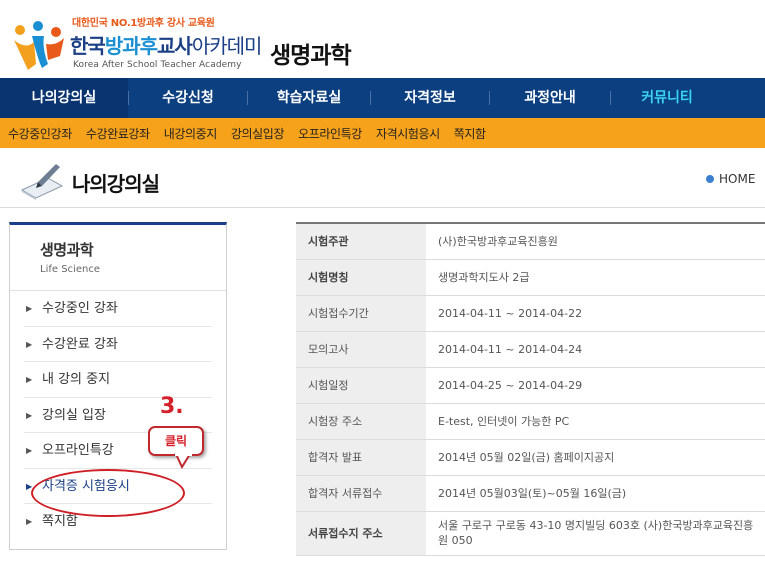  Describe the element at coordinates (408, 133) in the screenshot. I see `sub-nav-item: 자격시험응시` at that location.